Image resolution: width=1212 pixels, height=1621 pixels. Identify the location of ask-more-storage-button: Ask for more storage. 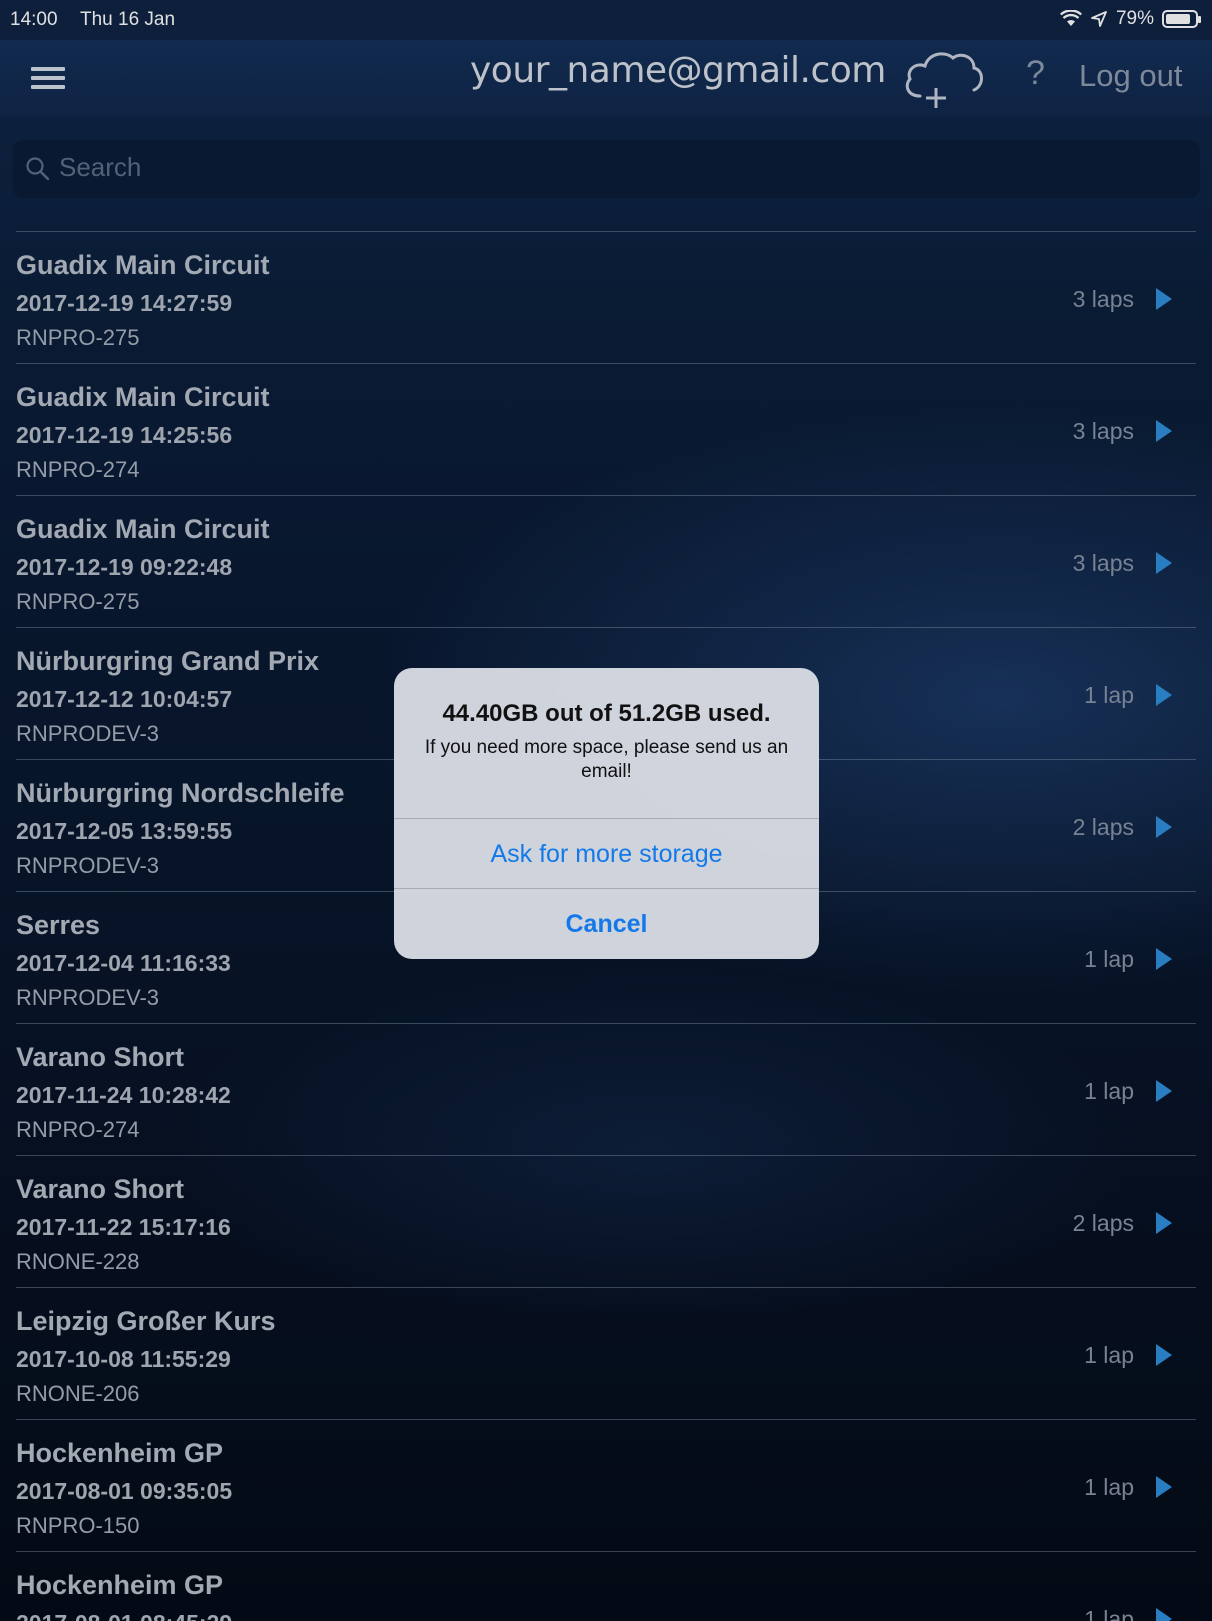
(606, 853).